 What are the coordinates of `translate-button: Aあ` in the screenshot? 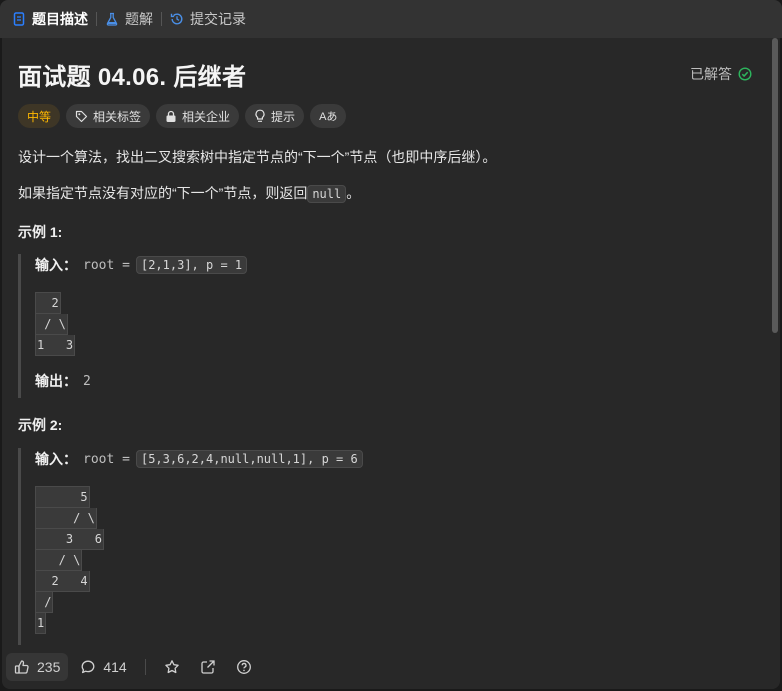 It's located at (328, 116).